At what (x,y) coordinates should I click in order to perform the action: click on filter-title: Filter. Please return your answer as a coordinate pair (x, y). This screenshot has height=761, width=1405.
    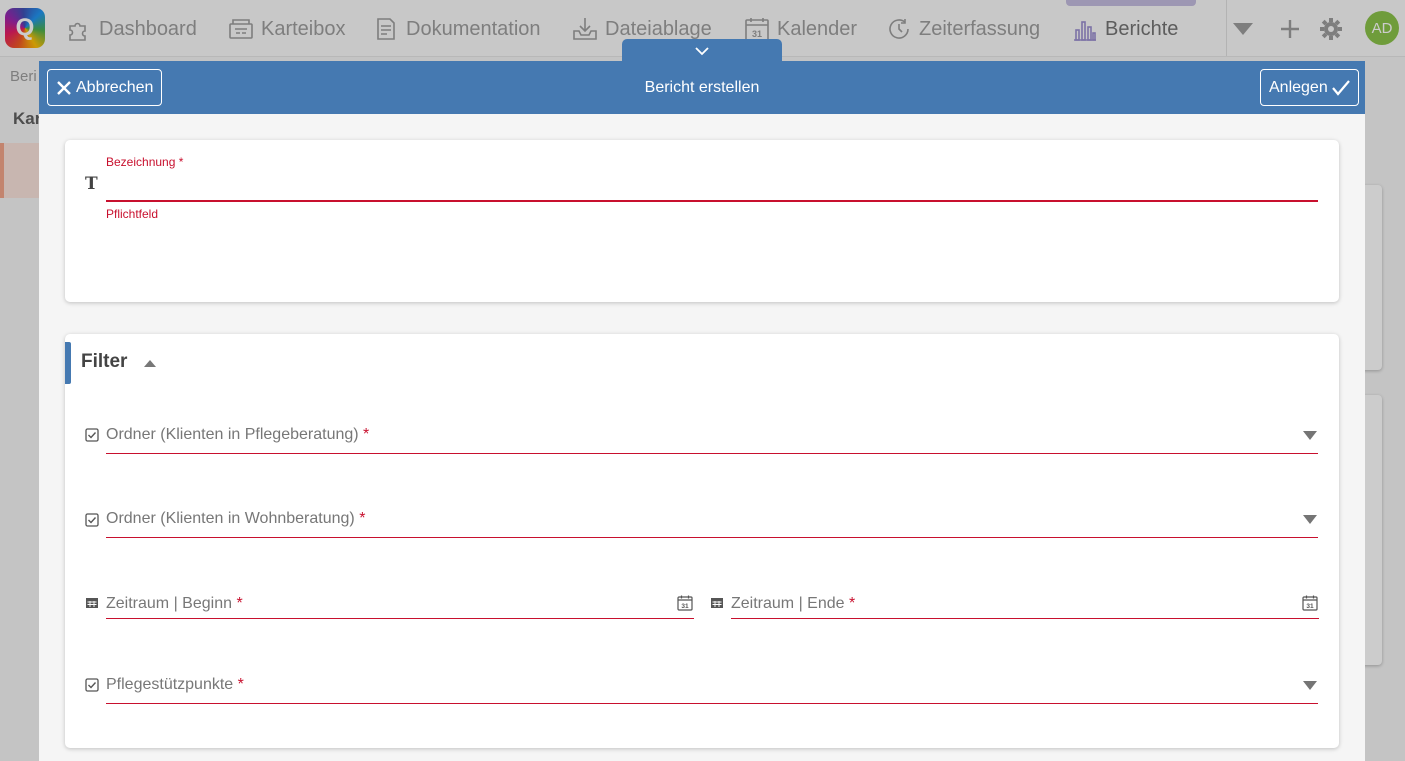
    Looking at the image, I should click on (104, 361).